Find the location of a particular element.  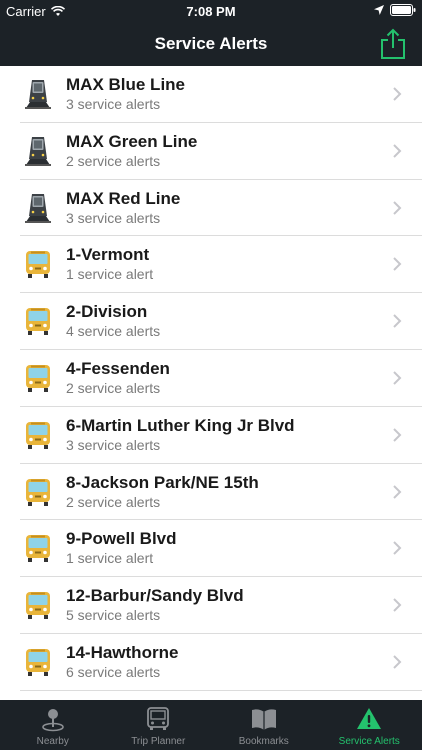

status-right is located at coordinates (395, 10).